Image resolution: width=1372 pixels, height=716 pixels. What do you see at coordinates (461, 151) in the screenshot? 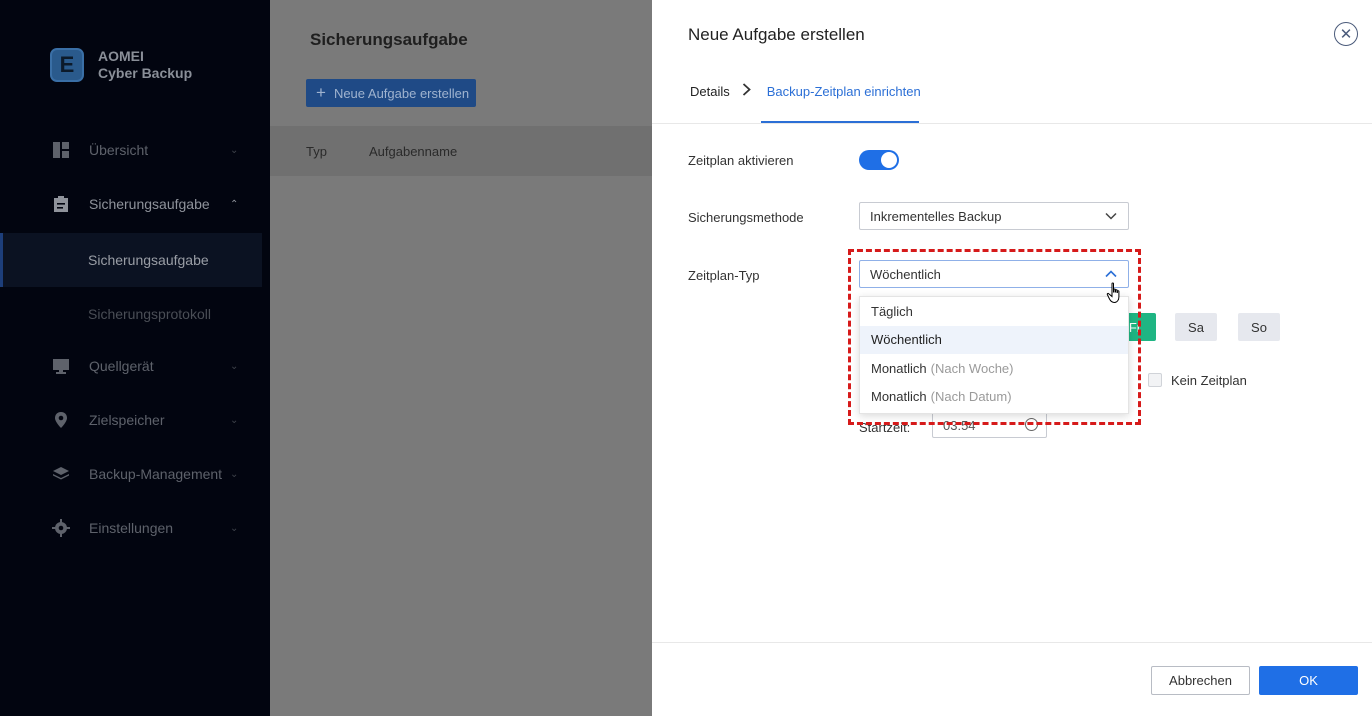
I see `table-header: Typ Aufgabenname` at bounding box center [461, 151].